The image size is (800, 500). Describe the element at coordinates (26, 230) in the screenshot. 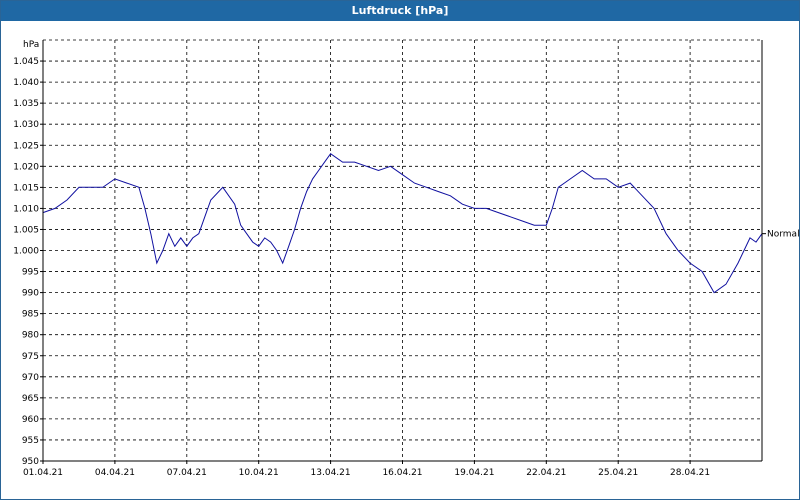

I see `y-tick-label: 1.005` at that location.